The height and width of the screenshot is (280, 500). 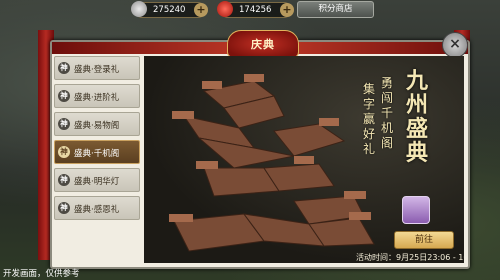 I want to click on sidebar-item-label: 盛典·明华灯, so click(x=97, y=182).